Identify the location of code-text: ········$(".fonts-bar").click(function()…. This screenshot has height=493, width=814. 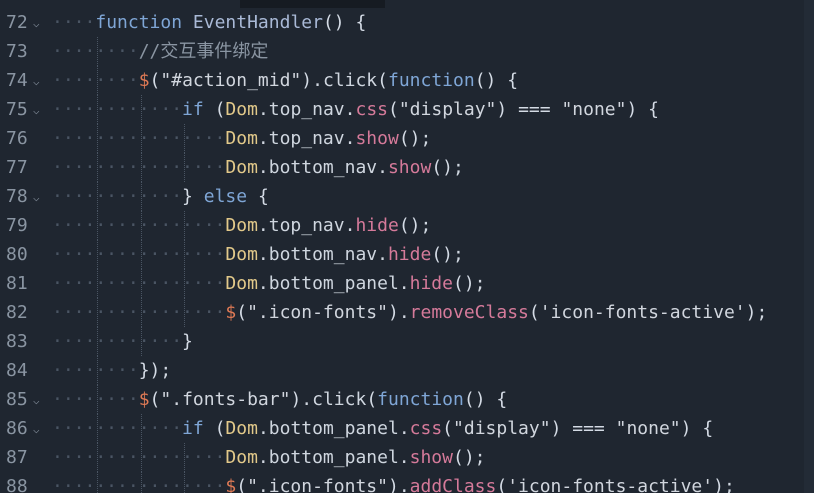
(428, 399).